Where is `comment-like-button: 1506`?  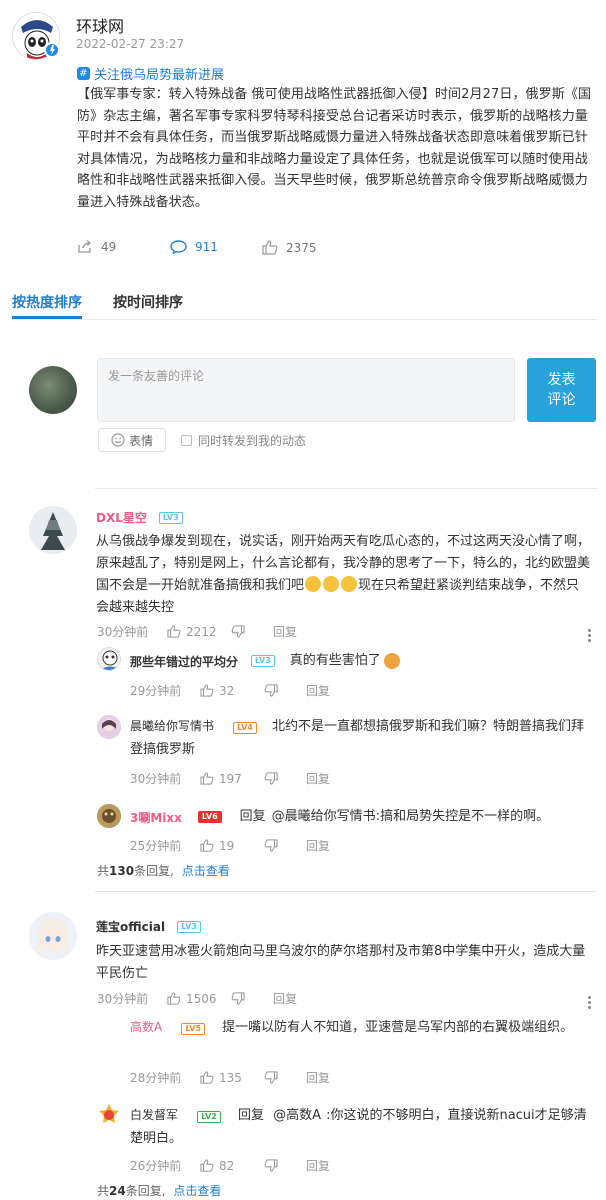 comment-like-button: 1506 is located at coordinates (199, 999).